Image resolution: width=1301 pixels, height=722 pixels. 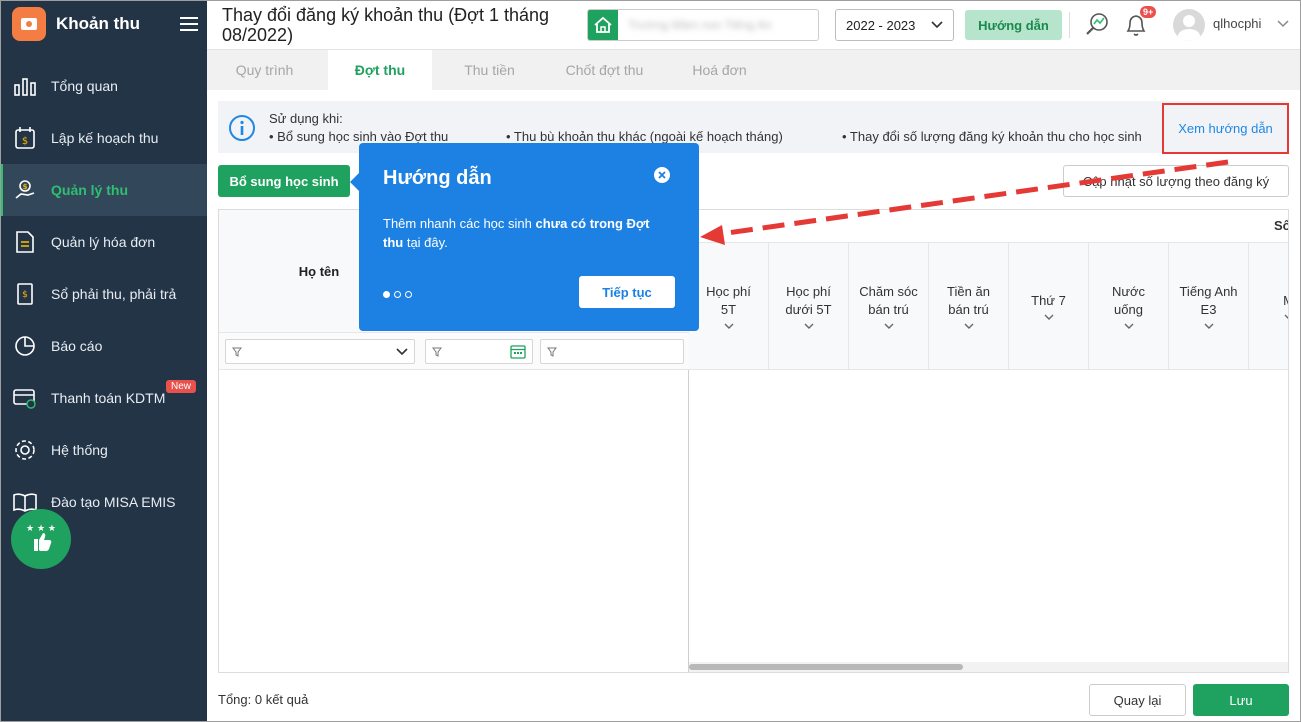 What do you see at coordinates (1129, 306) in the screenshot?
I see `column-header-fee: Nước uống` at bounding box center [1129, 306].